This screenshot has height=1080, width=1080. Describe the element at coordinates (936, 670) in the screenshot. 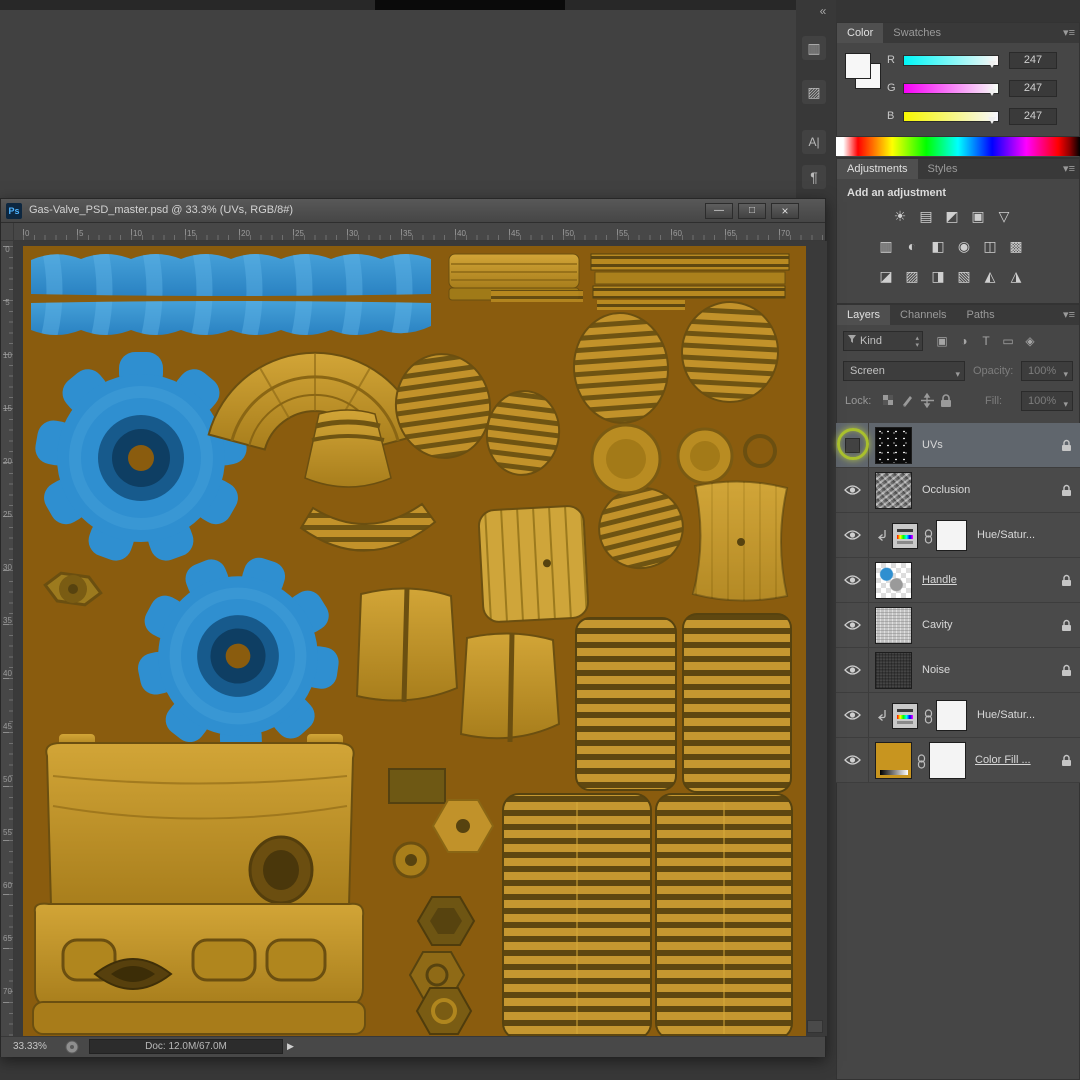

I see `layer-name: Noise` at that location.